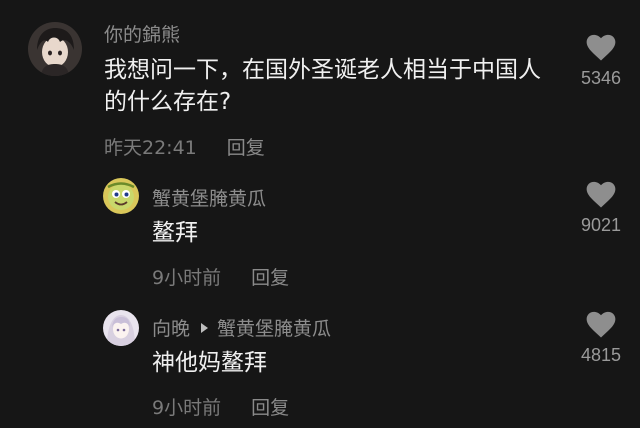 The image size is (640, 428). What do you see at coordinates (601, 61) in the screenshot?
I see `like-button: 5346` at bounding box center [601, 61].